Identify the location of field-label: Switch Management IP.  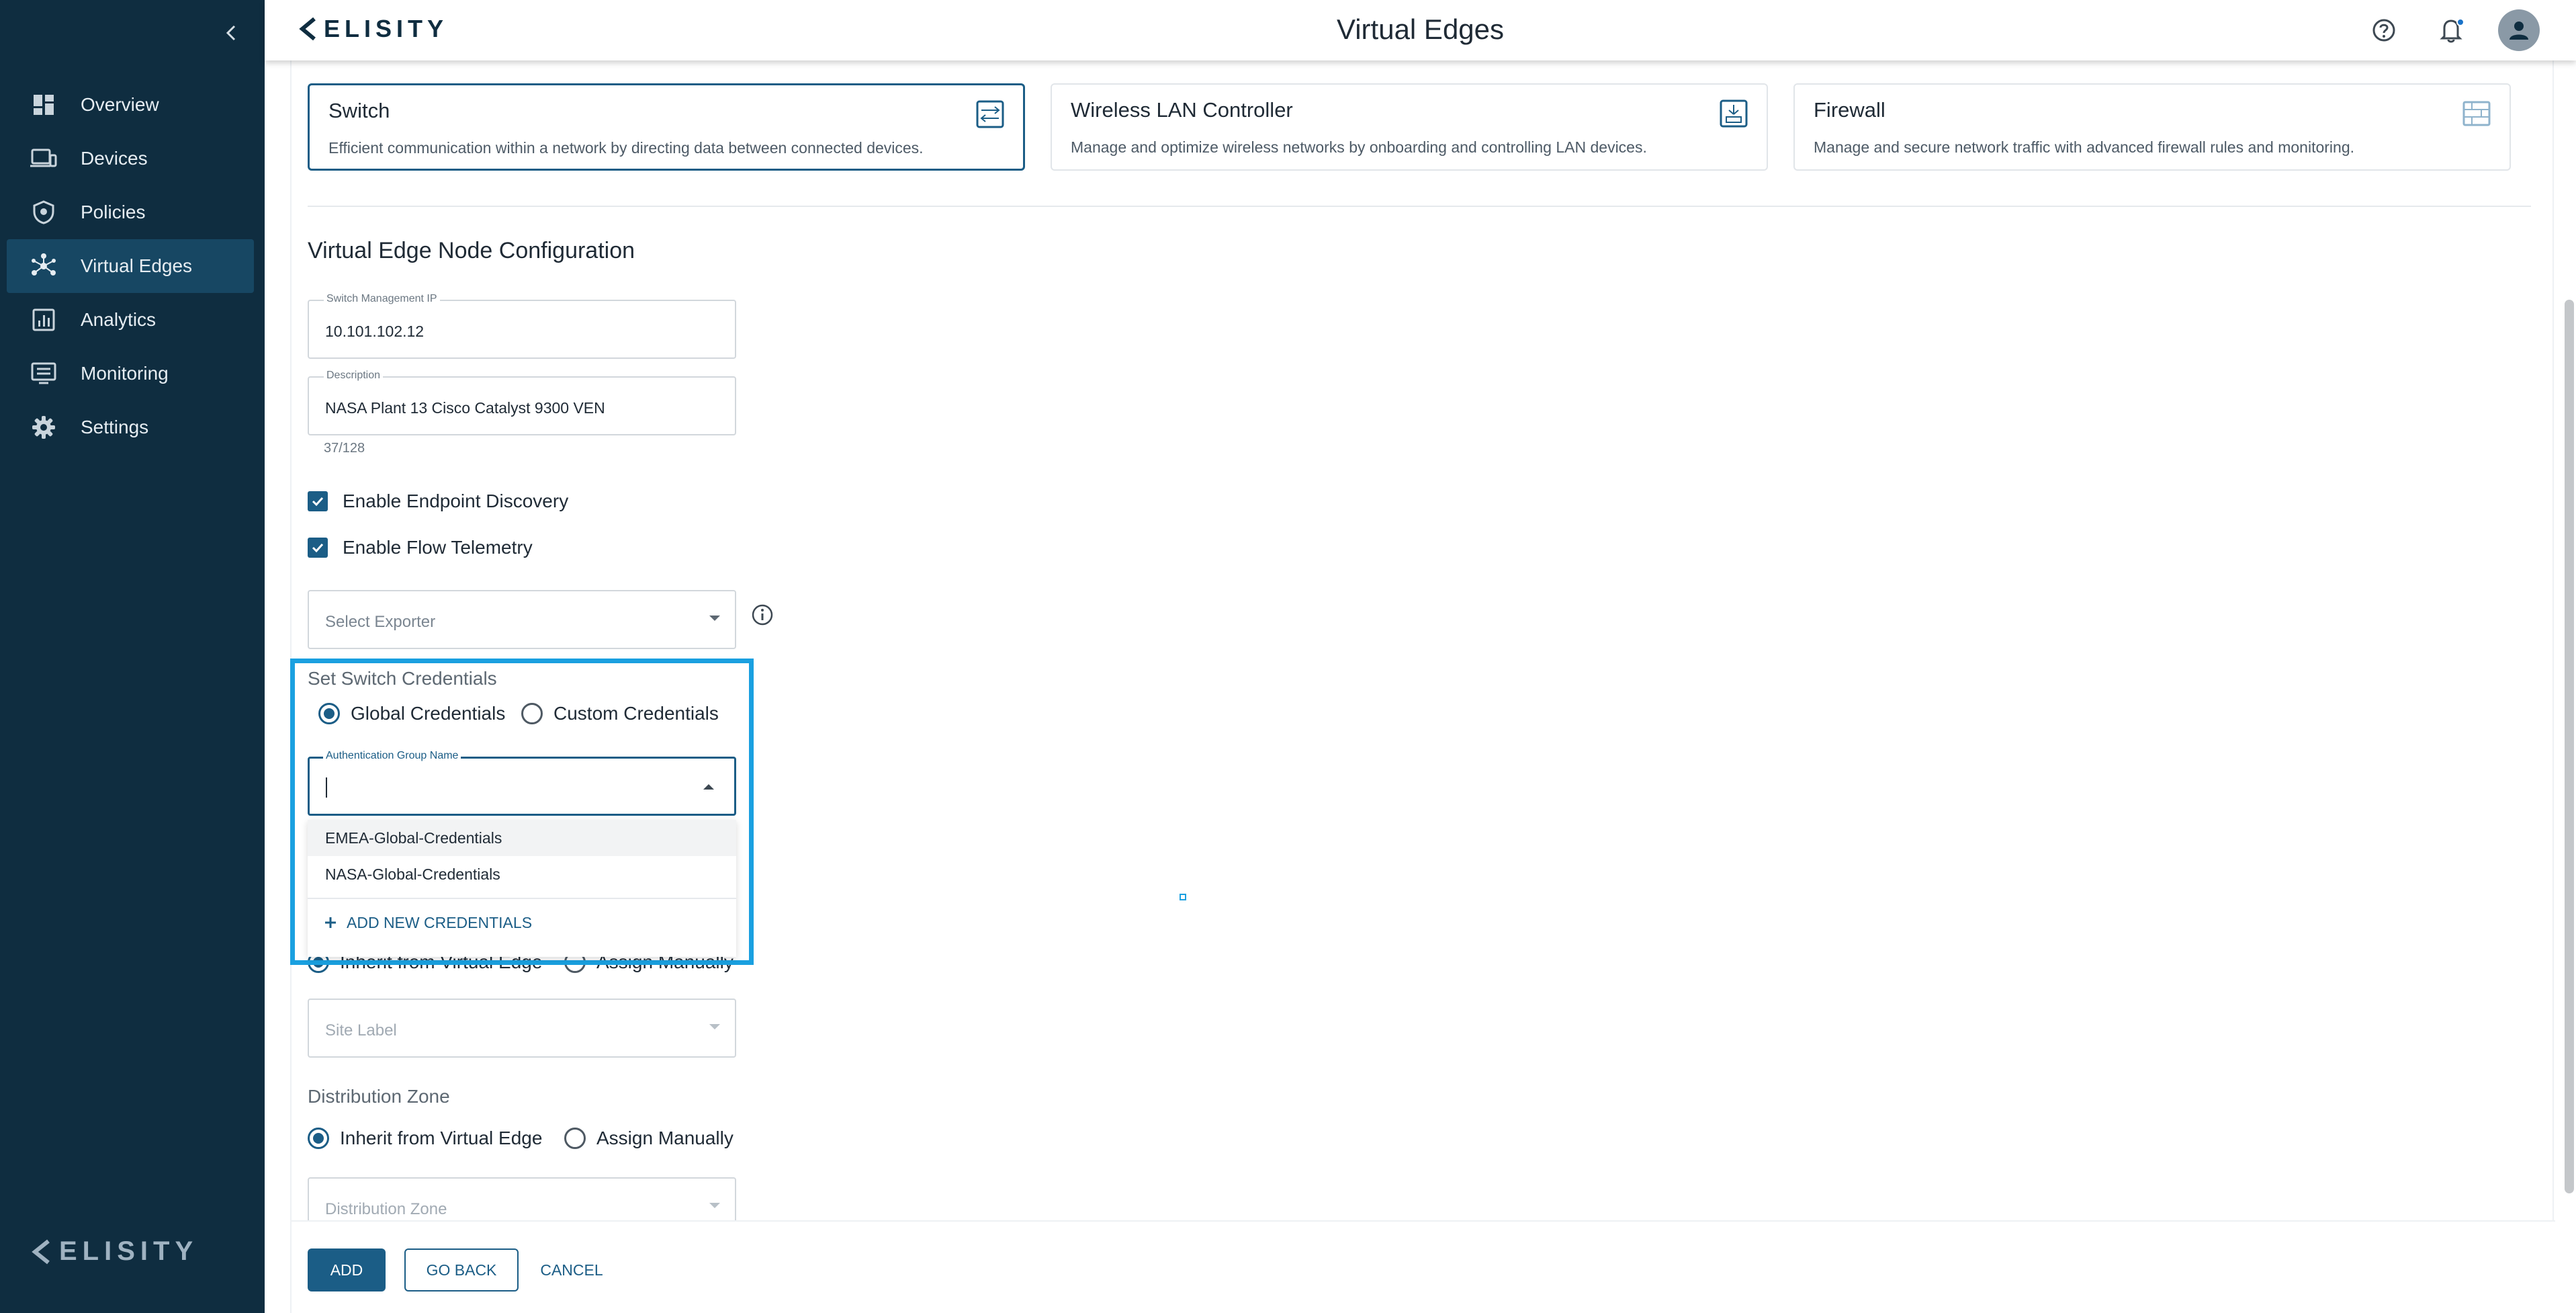
(382, 299).